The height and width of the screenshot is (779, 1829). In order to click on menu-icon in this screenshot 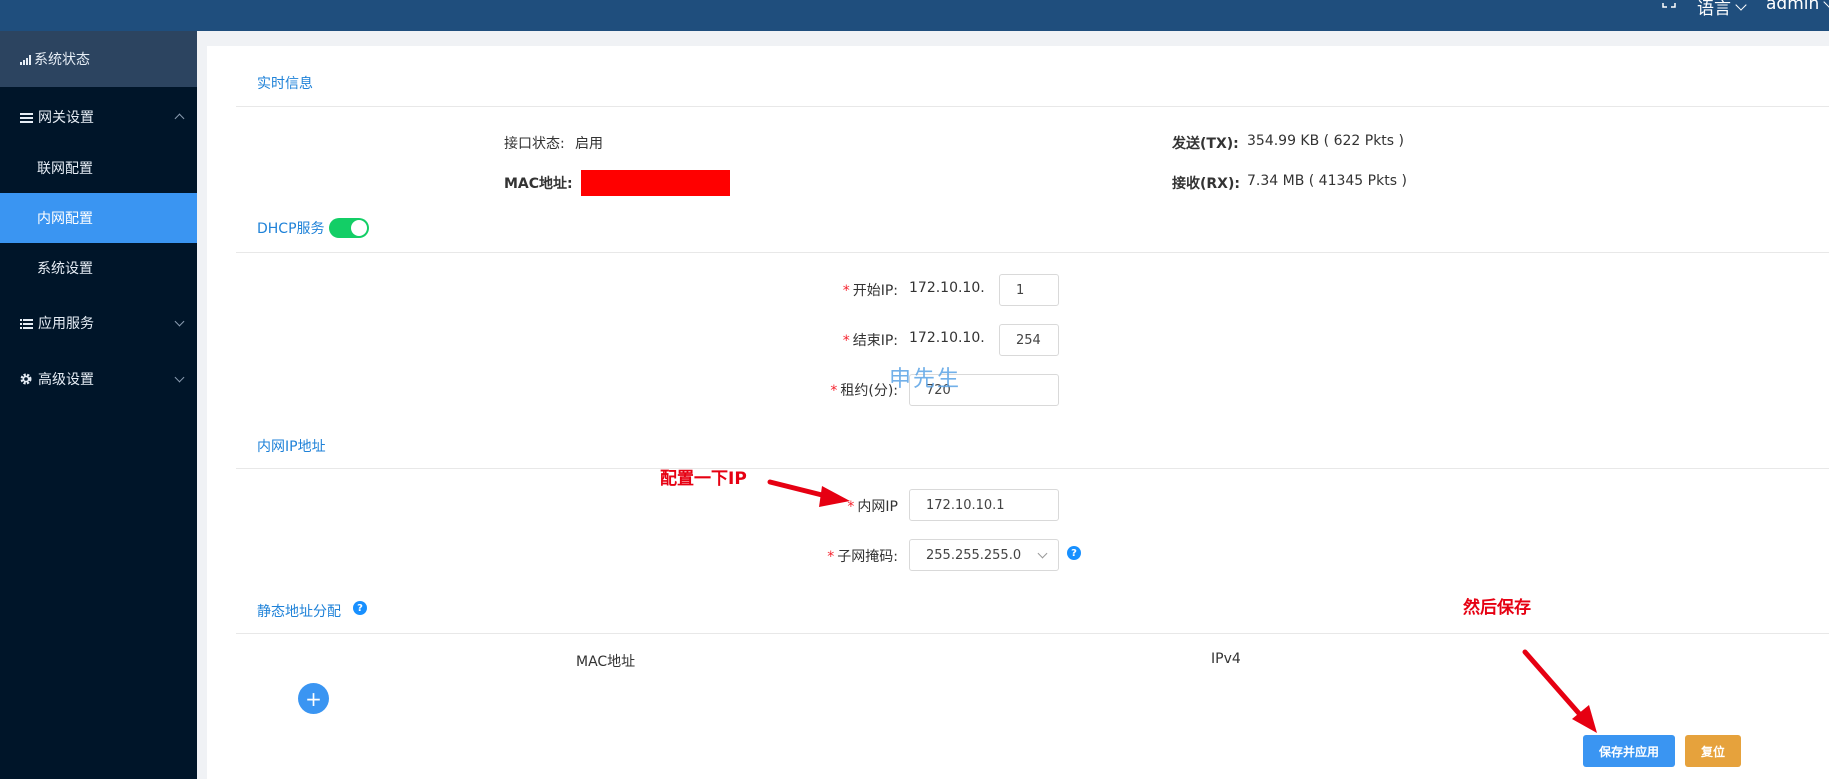, I will do `click(26, 117)`.